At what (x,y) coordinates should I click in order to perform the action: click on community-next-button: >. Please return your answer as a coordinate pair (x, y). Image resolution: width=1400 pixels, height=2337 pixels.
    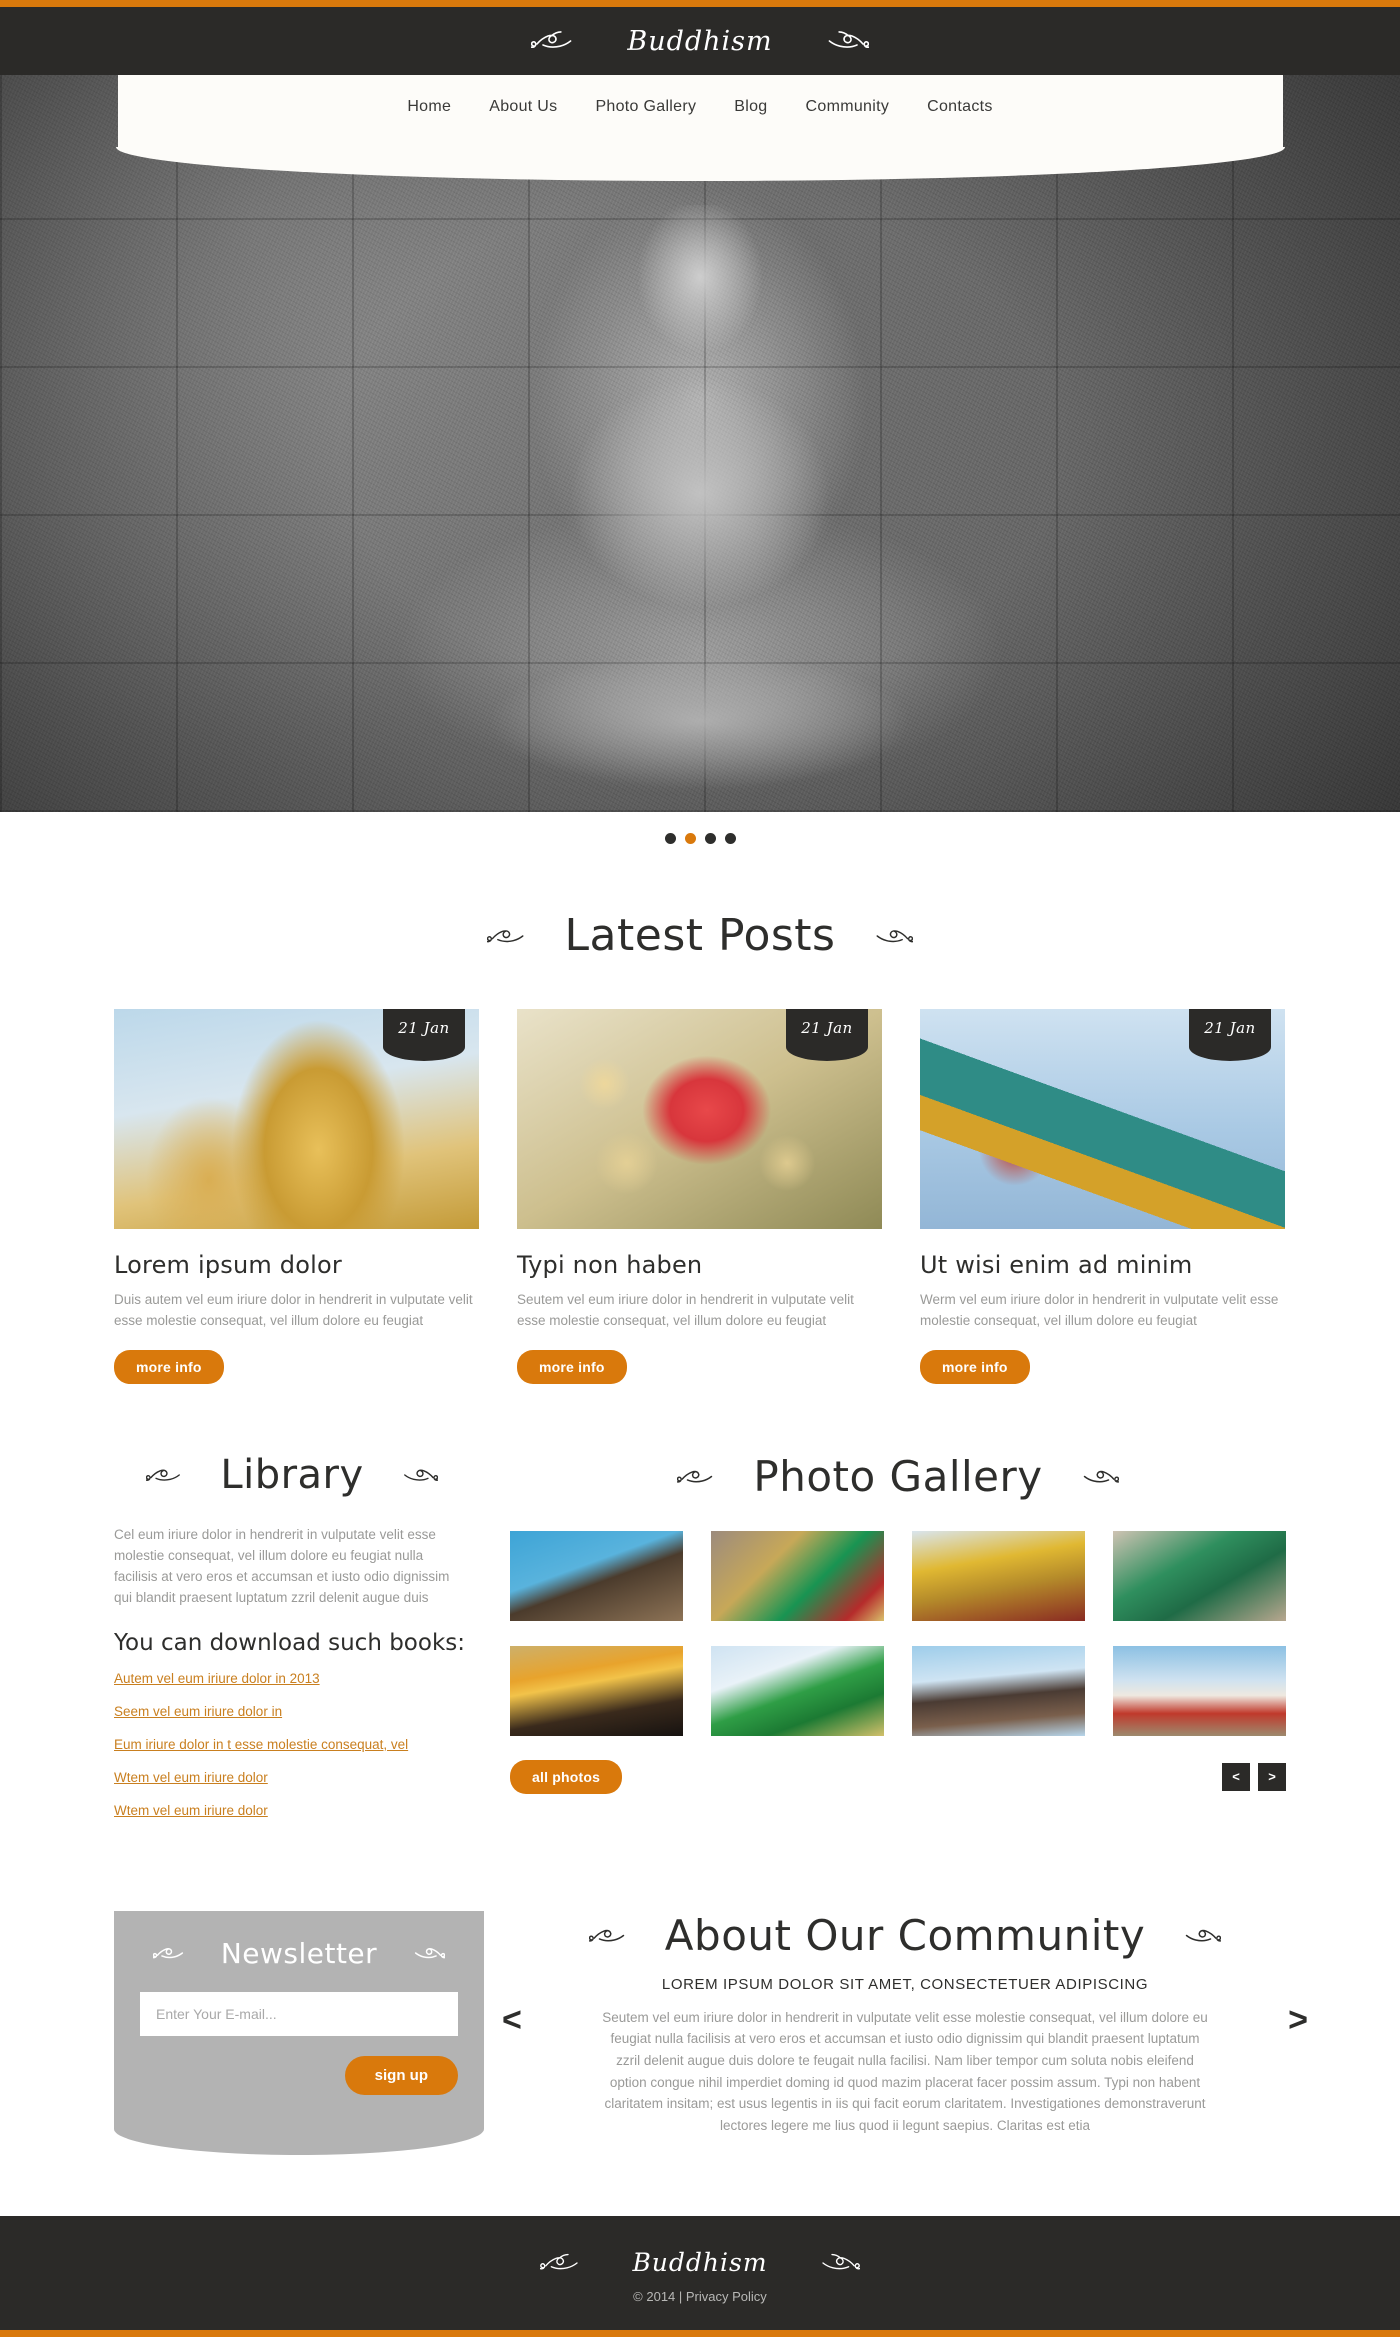
    Looking at the image, I should click on (1298, 2020).